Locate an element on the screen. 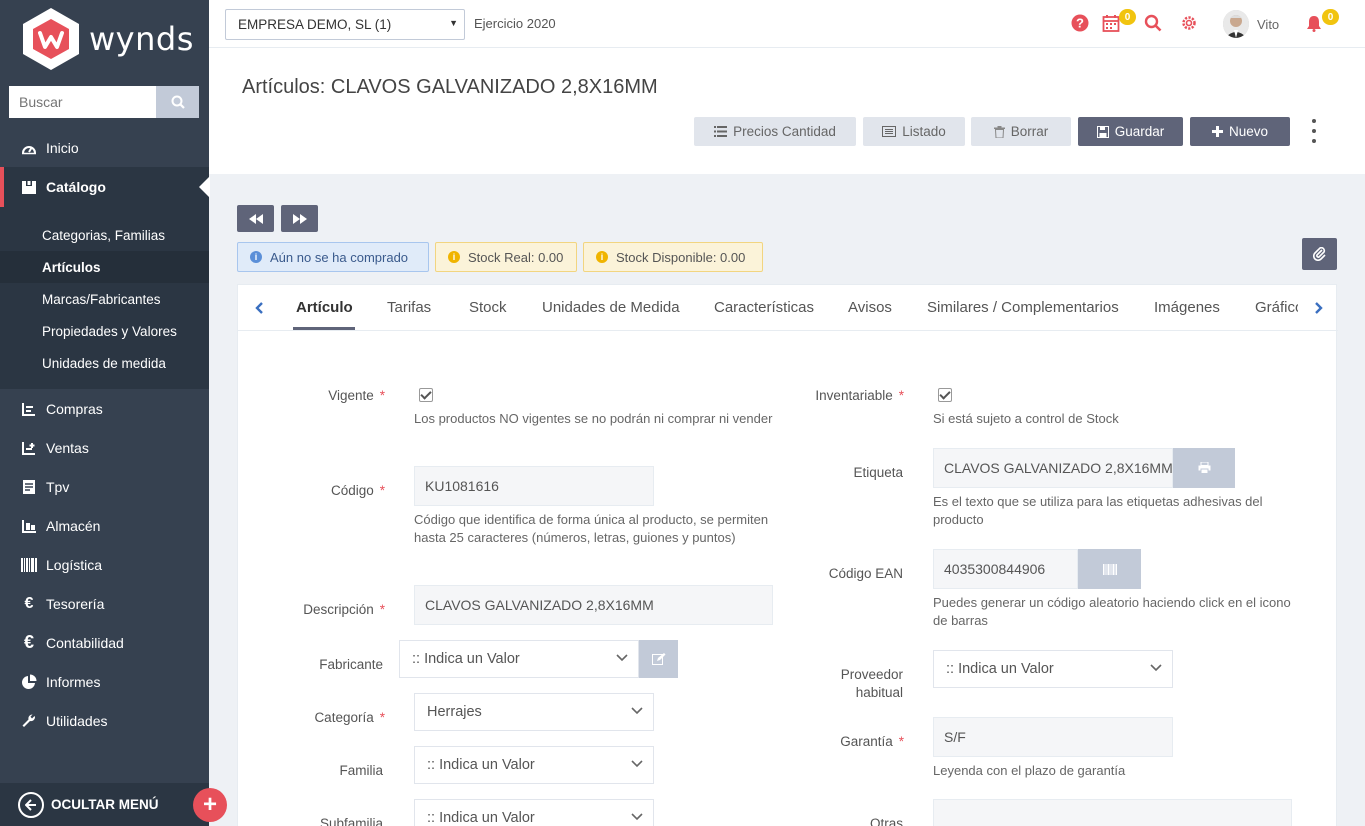 The height and width of the screenshot is (826, 1365). tab-articulo: Artículo is located at coordinates (324, 307).